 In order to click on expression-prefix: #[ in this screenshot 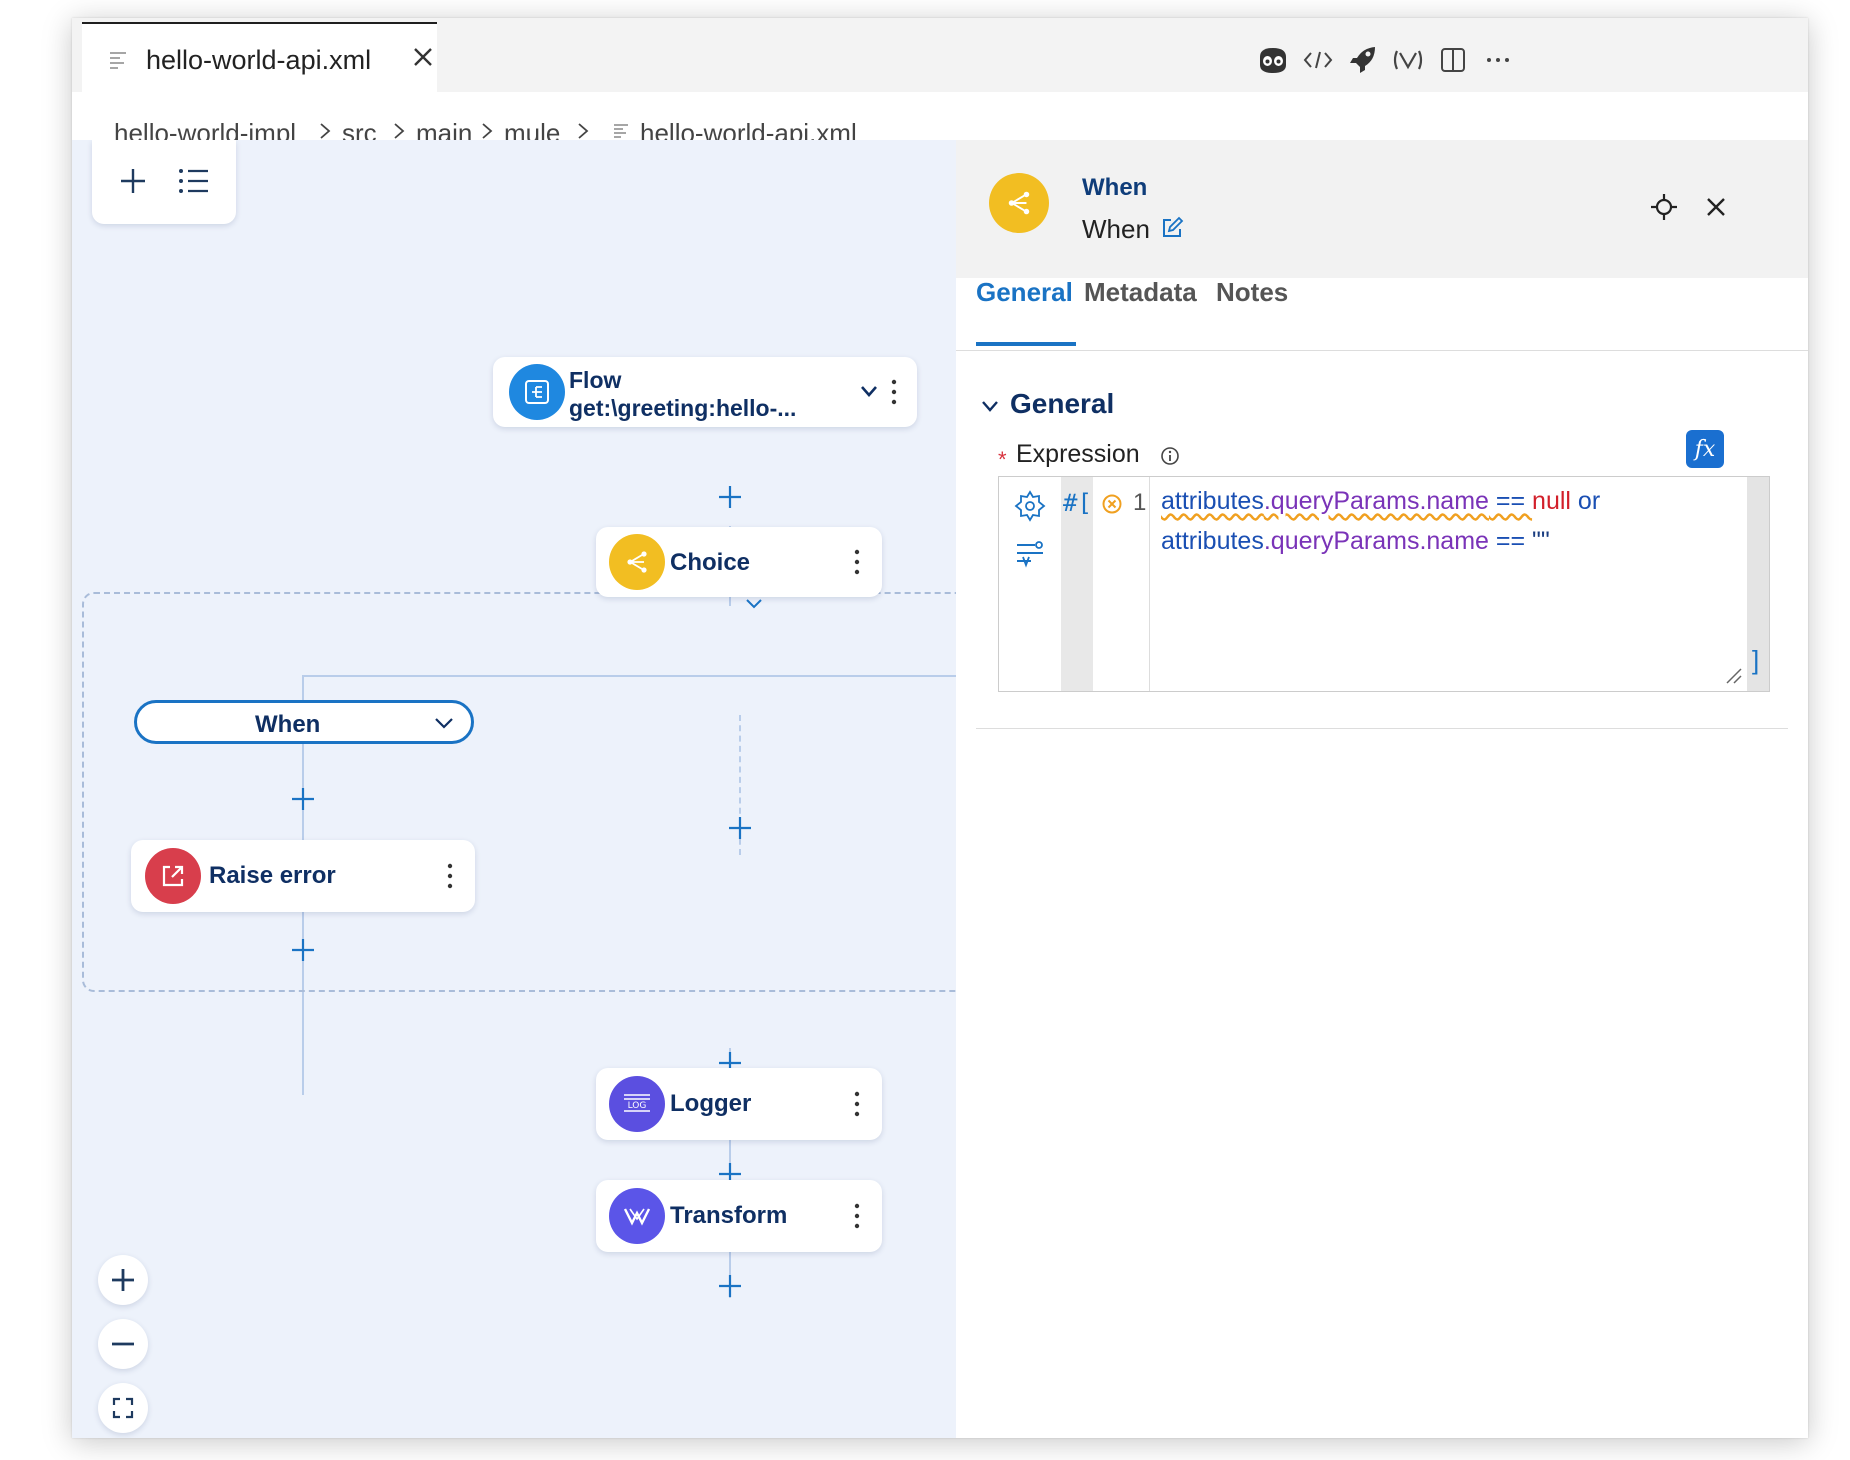, I will do `click(1077, 503)`.